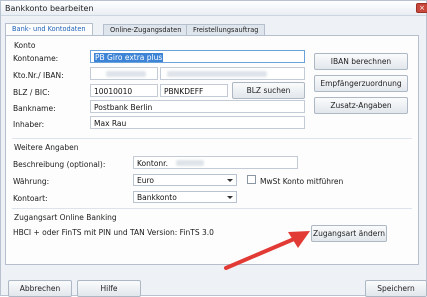 The image size is (427, 297). I want to click on abbrechen-button: Abbrechen, so click(40, 288).